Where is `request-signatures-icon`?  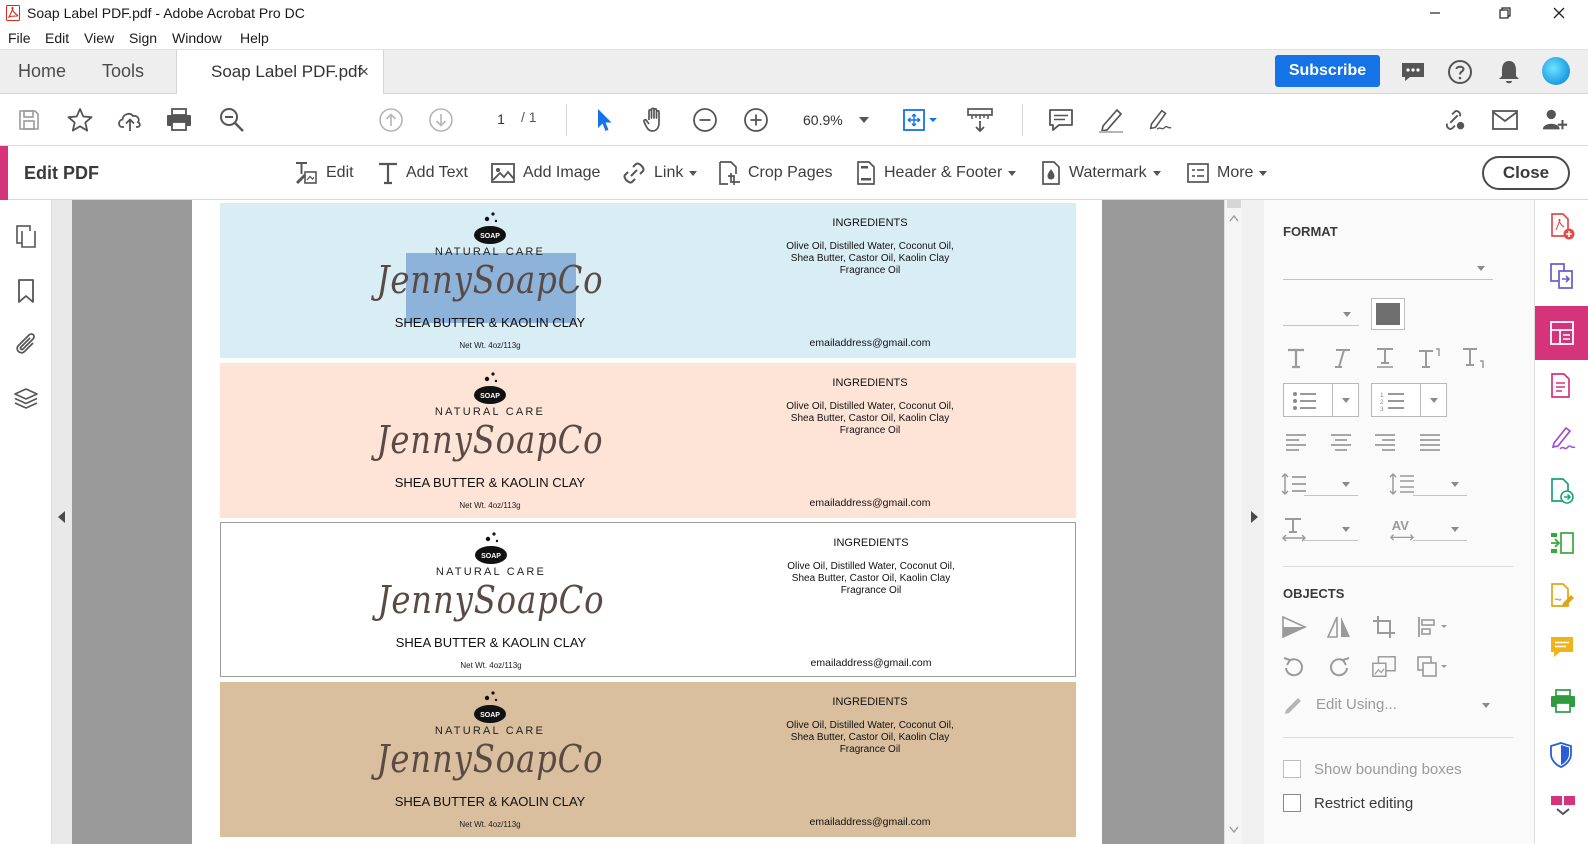
request-signatures-icon is located at coordinates (1562, 596).